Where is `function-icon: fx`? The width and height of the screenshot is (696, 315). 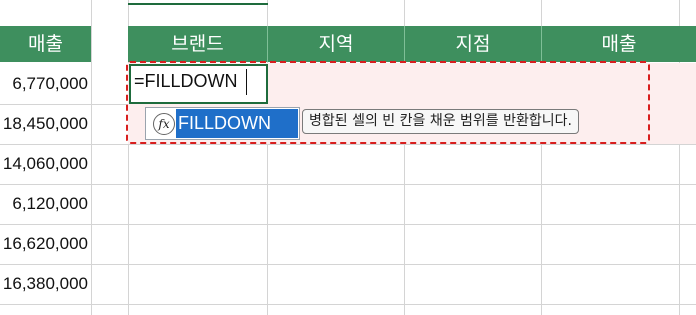 function-icon: fx is located at coordinates (164, 124).